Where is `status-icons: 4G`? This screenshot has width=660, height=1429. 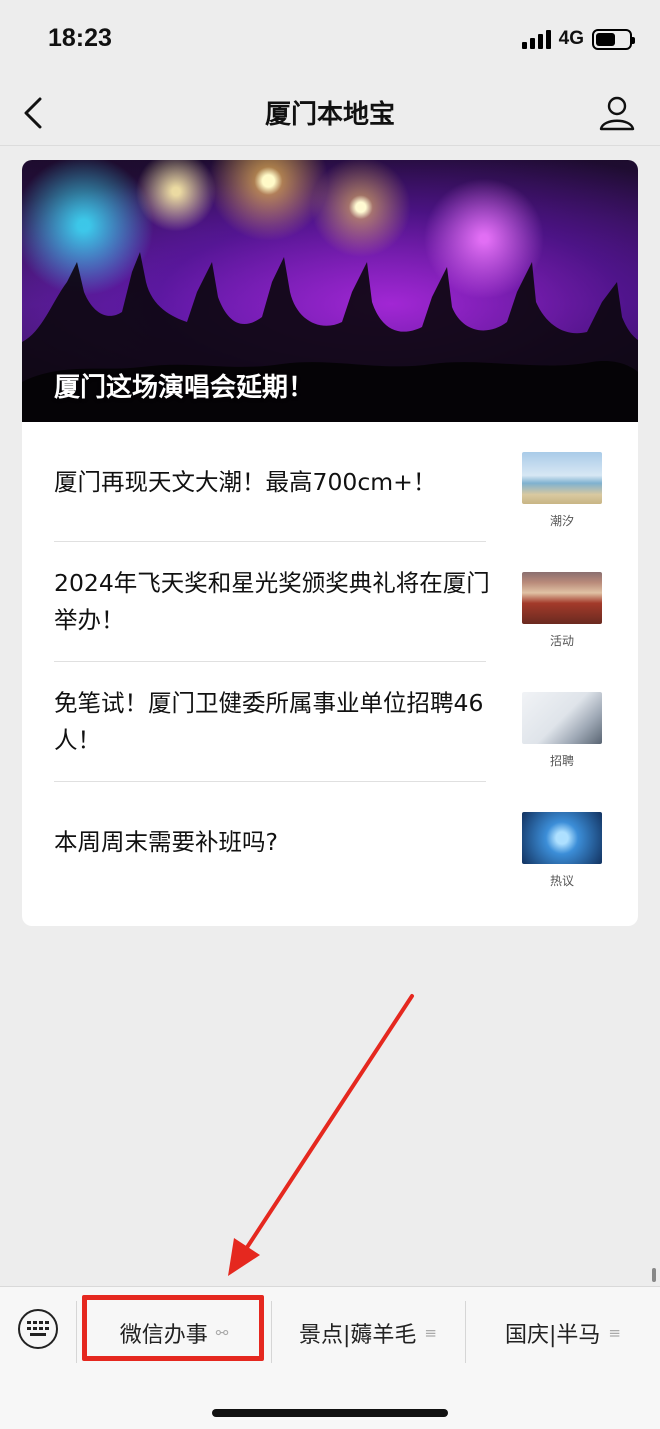
status-icons: 4G is located at coordinates (578, 39).